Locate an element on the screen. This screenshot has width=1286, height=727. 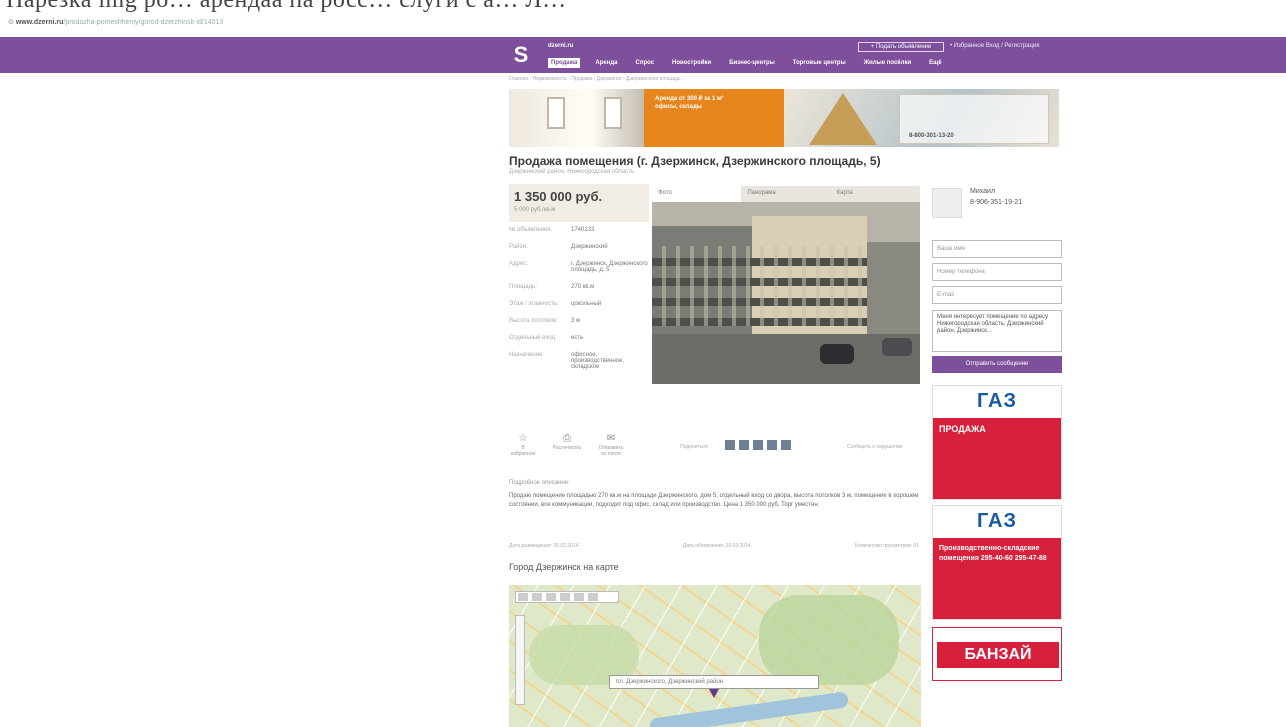
menu-item-villages: Жилые посёлки is located at coordinates (887, 63).